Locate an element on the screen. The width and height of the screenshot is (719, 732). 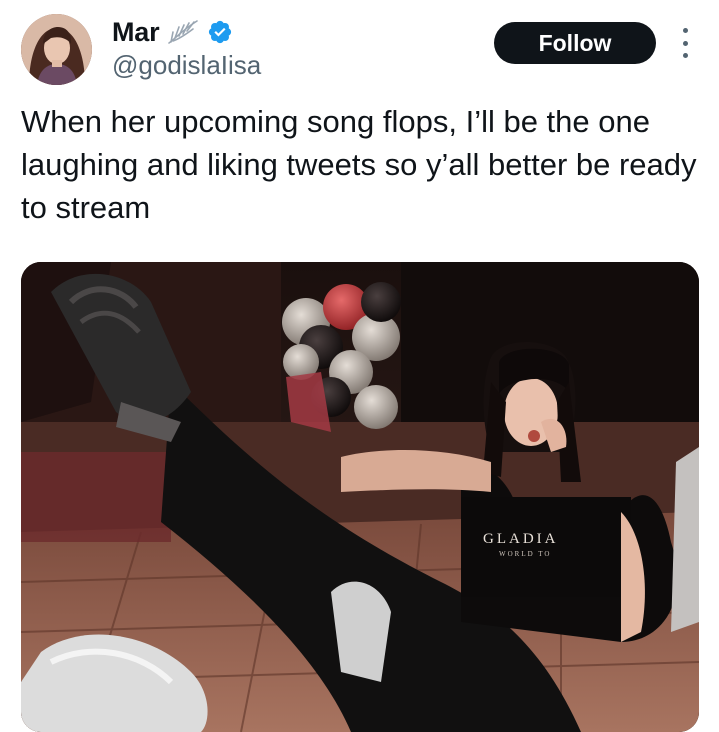
wing-icon is located at coordinates (183, 32).